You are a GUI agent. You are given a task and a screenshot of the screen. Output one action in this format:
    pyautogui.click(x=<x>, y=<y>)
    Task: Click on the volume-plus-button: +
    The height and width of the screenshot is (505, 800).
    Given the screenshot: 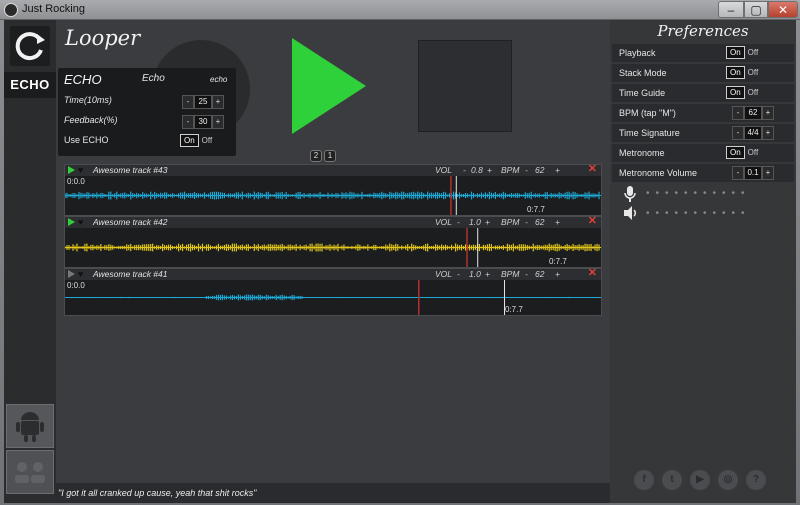 What is the action you would take?
    pyautogui.click(x=768, y=173)
    